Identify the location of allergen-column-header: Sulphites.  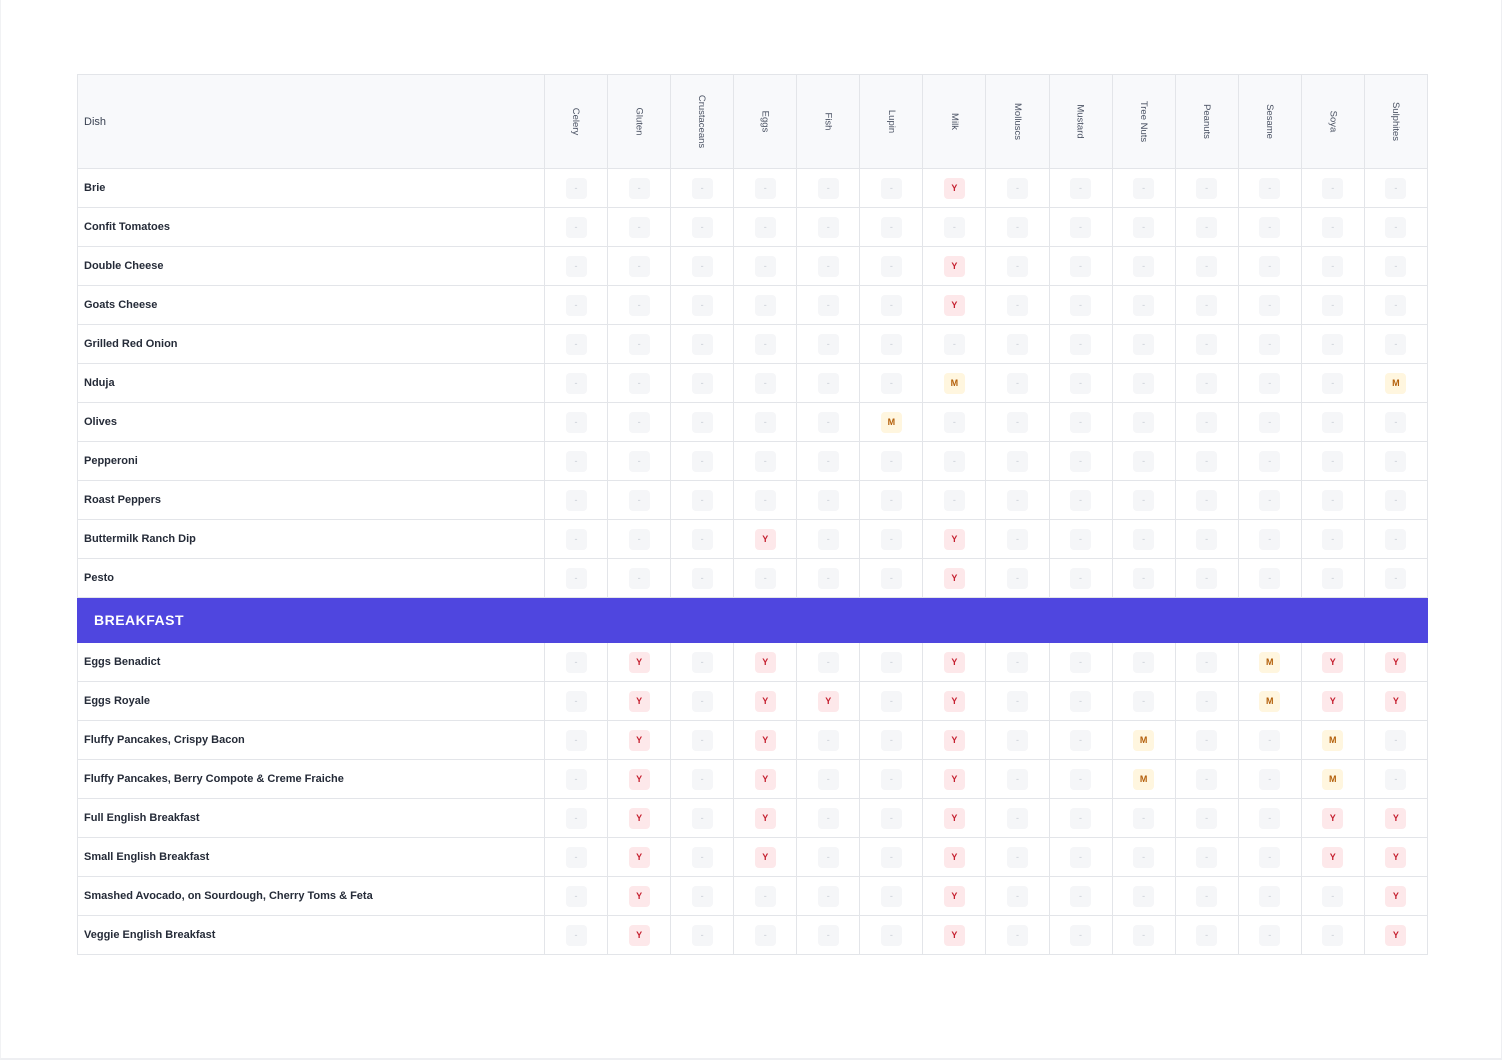
(1395, 121).